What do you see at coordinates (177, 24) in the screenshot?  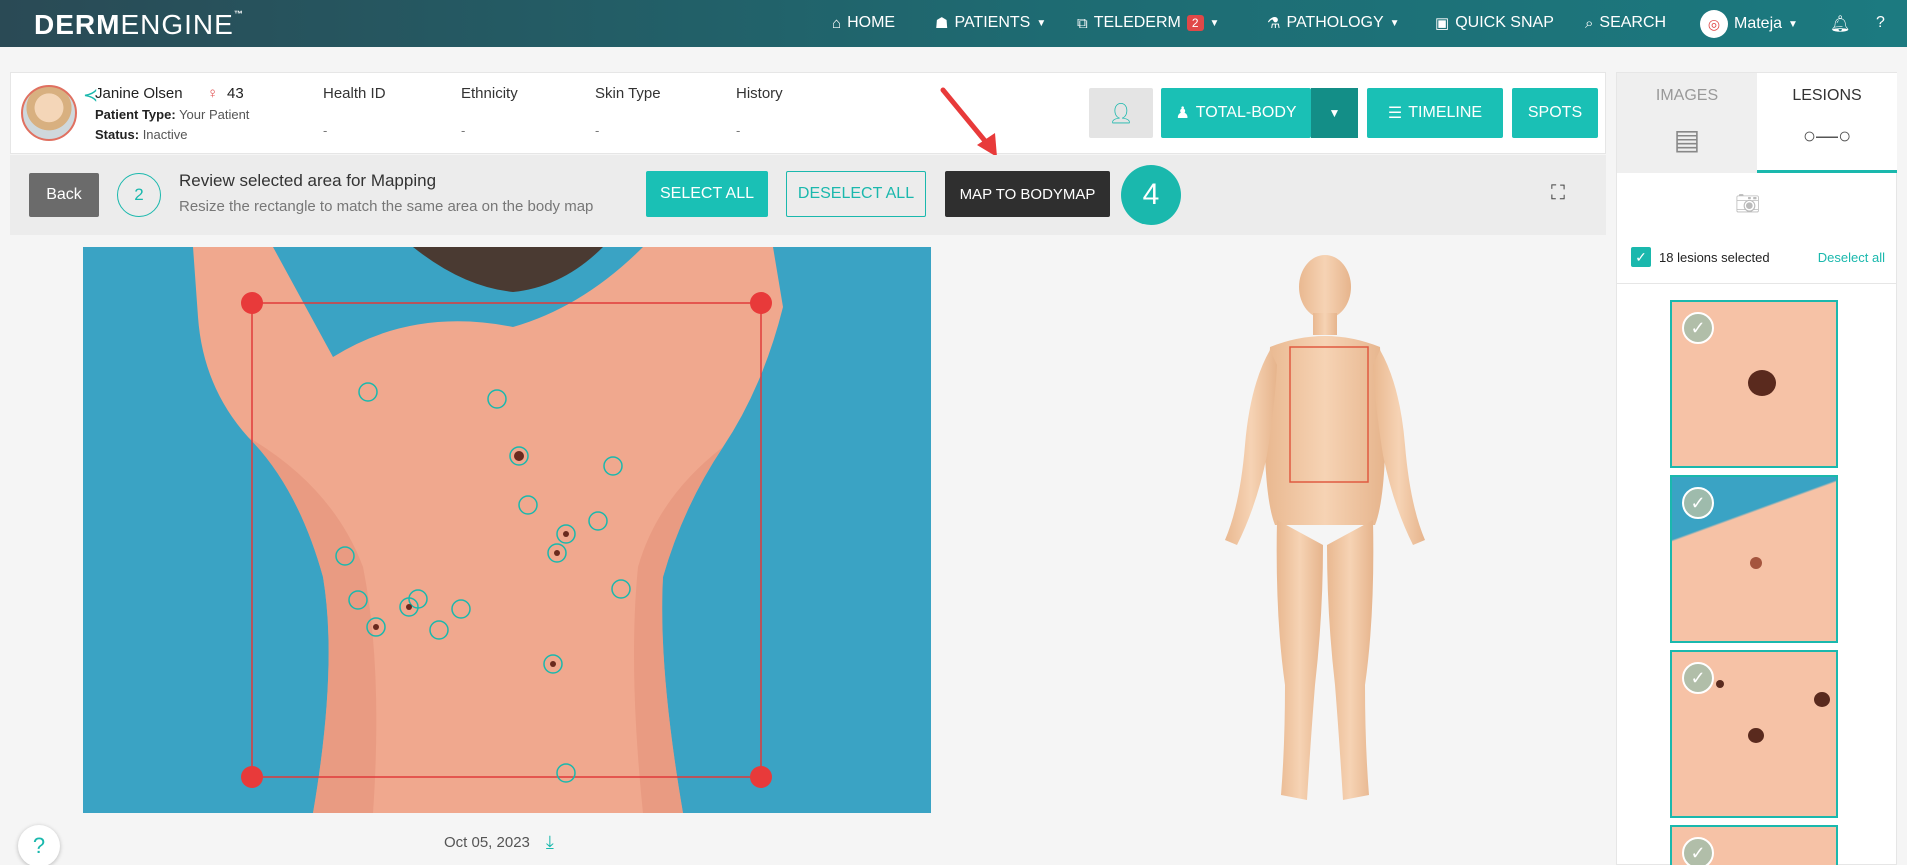 I see `logo-text-thin: ENGINE` at bounding box center [177, 24].